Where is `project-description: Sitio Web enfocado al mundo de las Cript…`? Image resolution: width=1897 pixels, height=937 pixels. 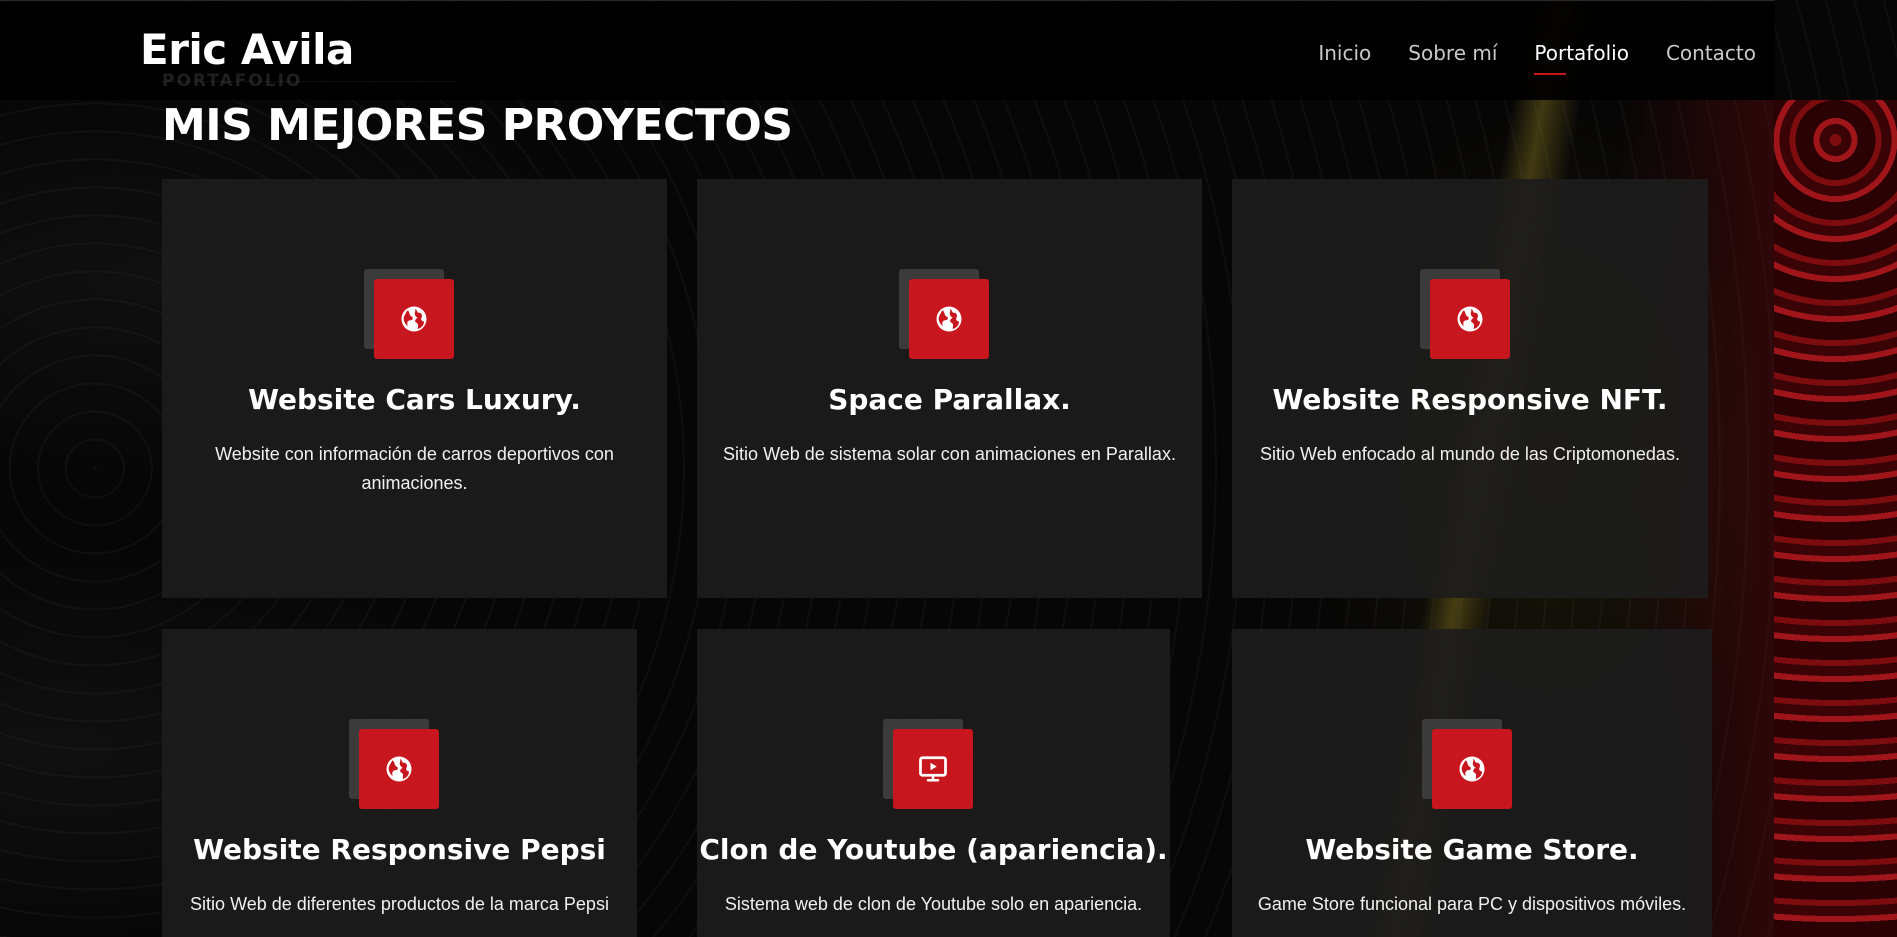
project-description: Sitio Web enfocado al mundo de las Cript… is located at coordinates (1470, 454).